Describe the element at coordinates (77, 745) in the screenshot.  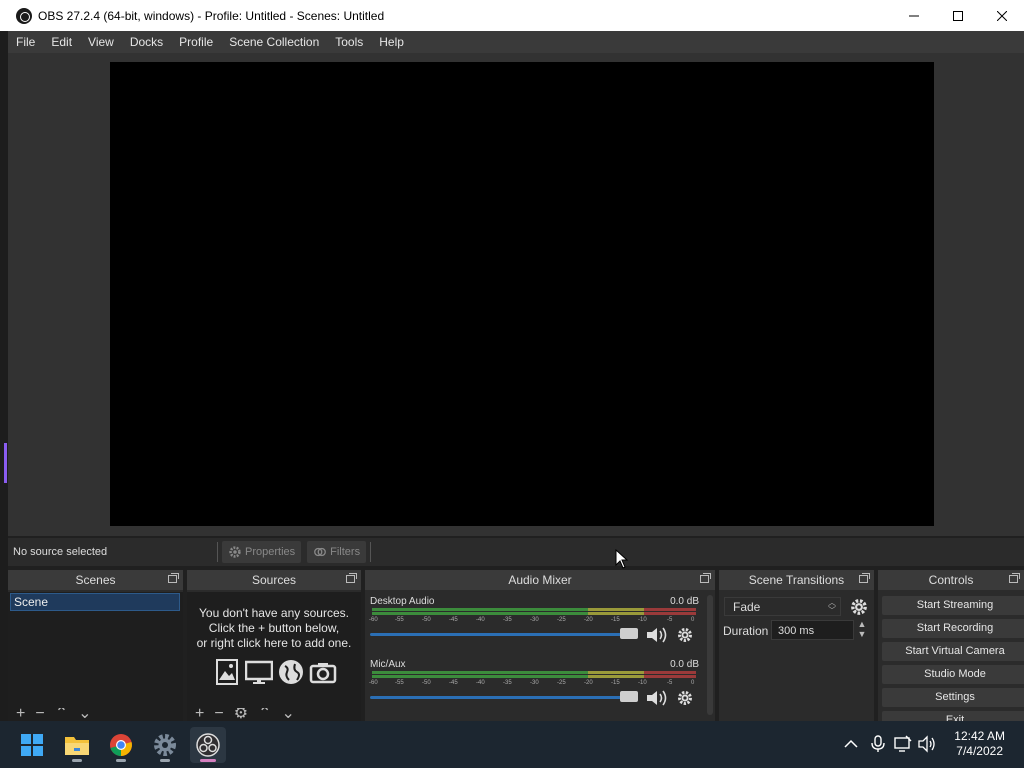
I see `taskbar-file-explorer` at that location.